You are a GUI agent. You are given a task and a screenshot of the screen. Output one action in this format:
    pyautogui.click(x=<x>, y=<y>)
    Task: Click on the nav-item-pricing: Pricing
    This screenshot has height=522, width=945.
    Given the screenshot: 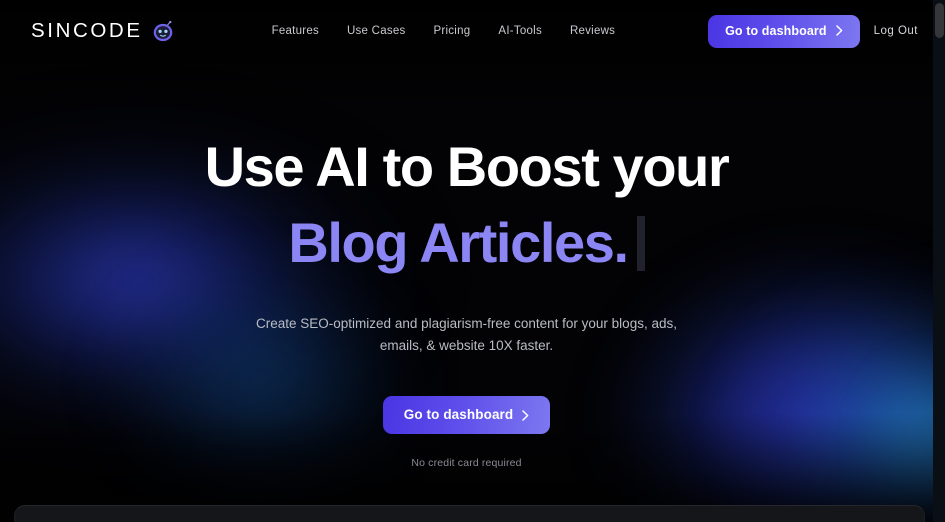 What is the action you would take?
    pyautogui.click(x=452, y=31)
    